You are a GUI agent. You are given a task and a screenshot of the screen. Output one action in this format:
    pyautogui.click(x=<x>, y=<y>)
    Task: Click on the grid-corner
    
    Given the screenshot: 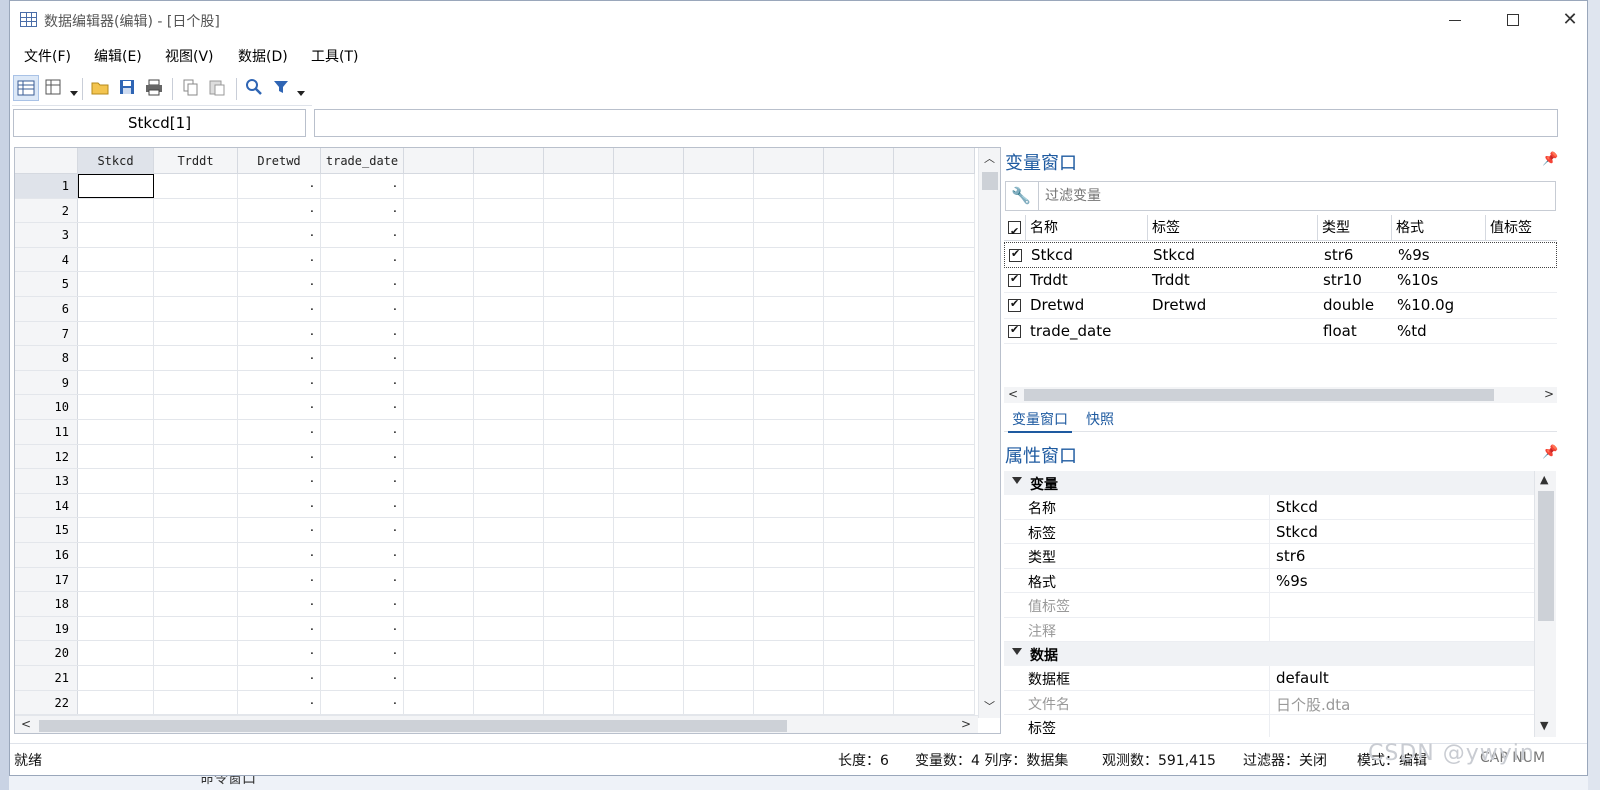 What is the action you would take?
    pyautogui.click(x=46, y=161)
    